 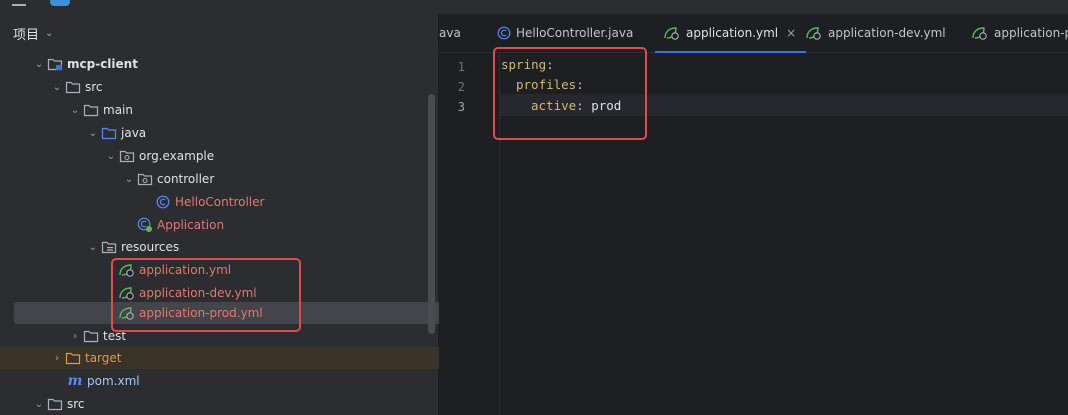 What do you see at coordinates (431, 214) in the screenshot?
I see `project-scrollbar` at bounding box center [431, 214].